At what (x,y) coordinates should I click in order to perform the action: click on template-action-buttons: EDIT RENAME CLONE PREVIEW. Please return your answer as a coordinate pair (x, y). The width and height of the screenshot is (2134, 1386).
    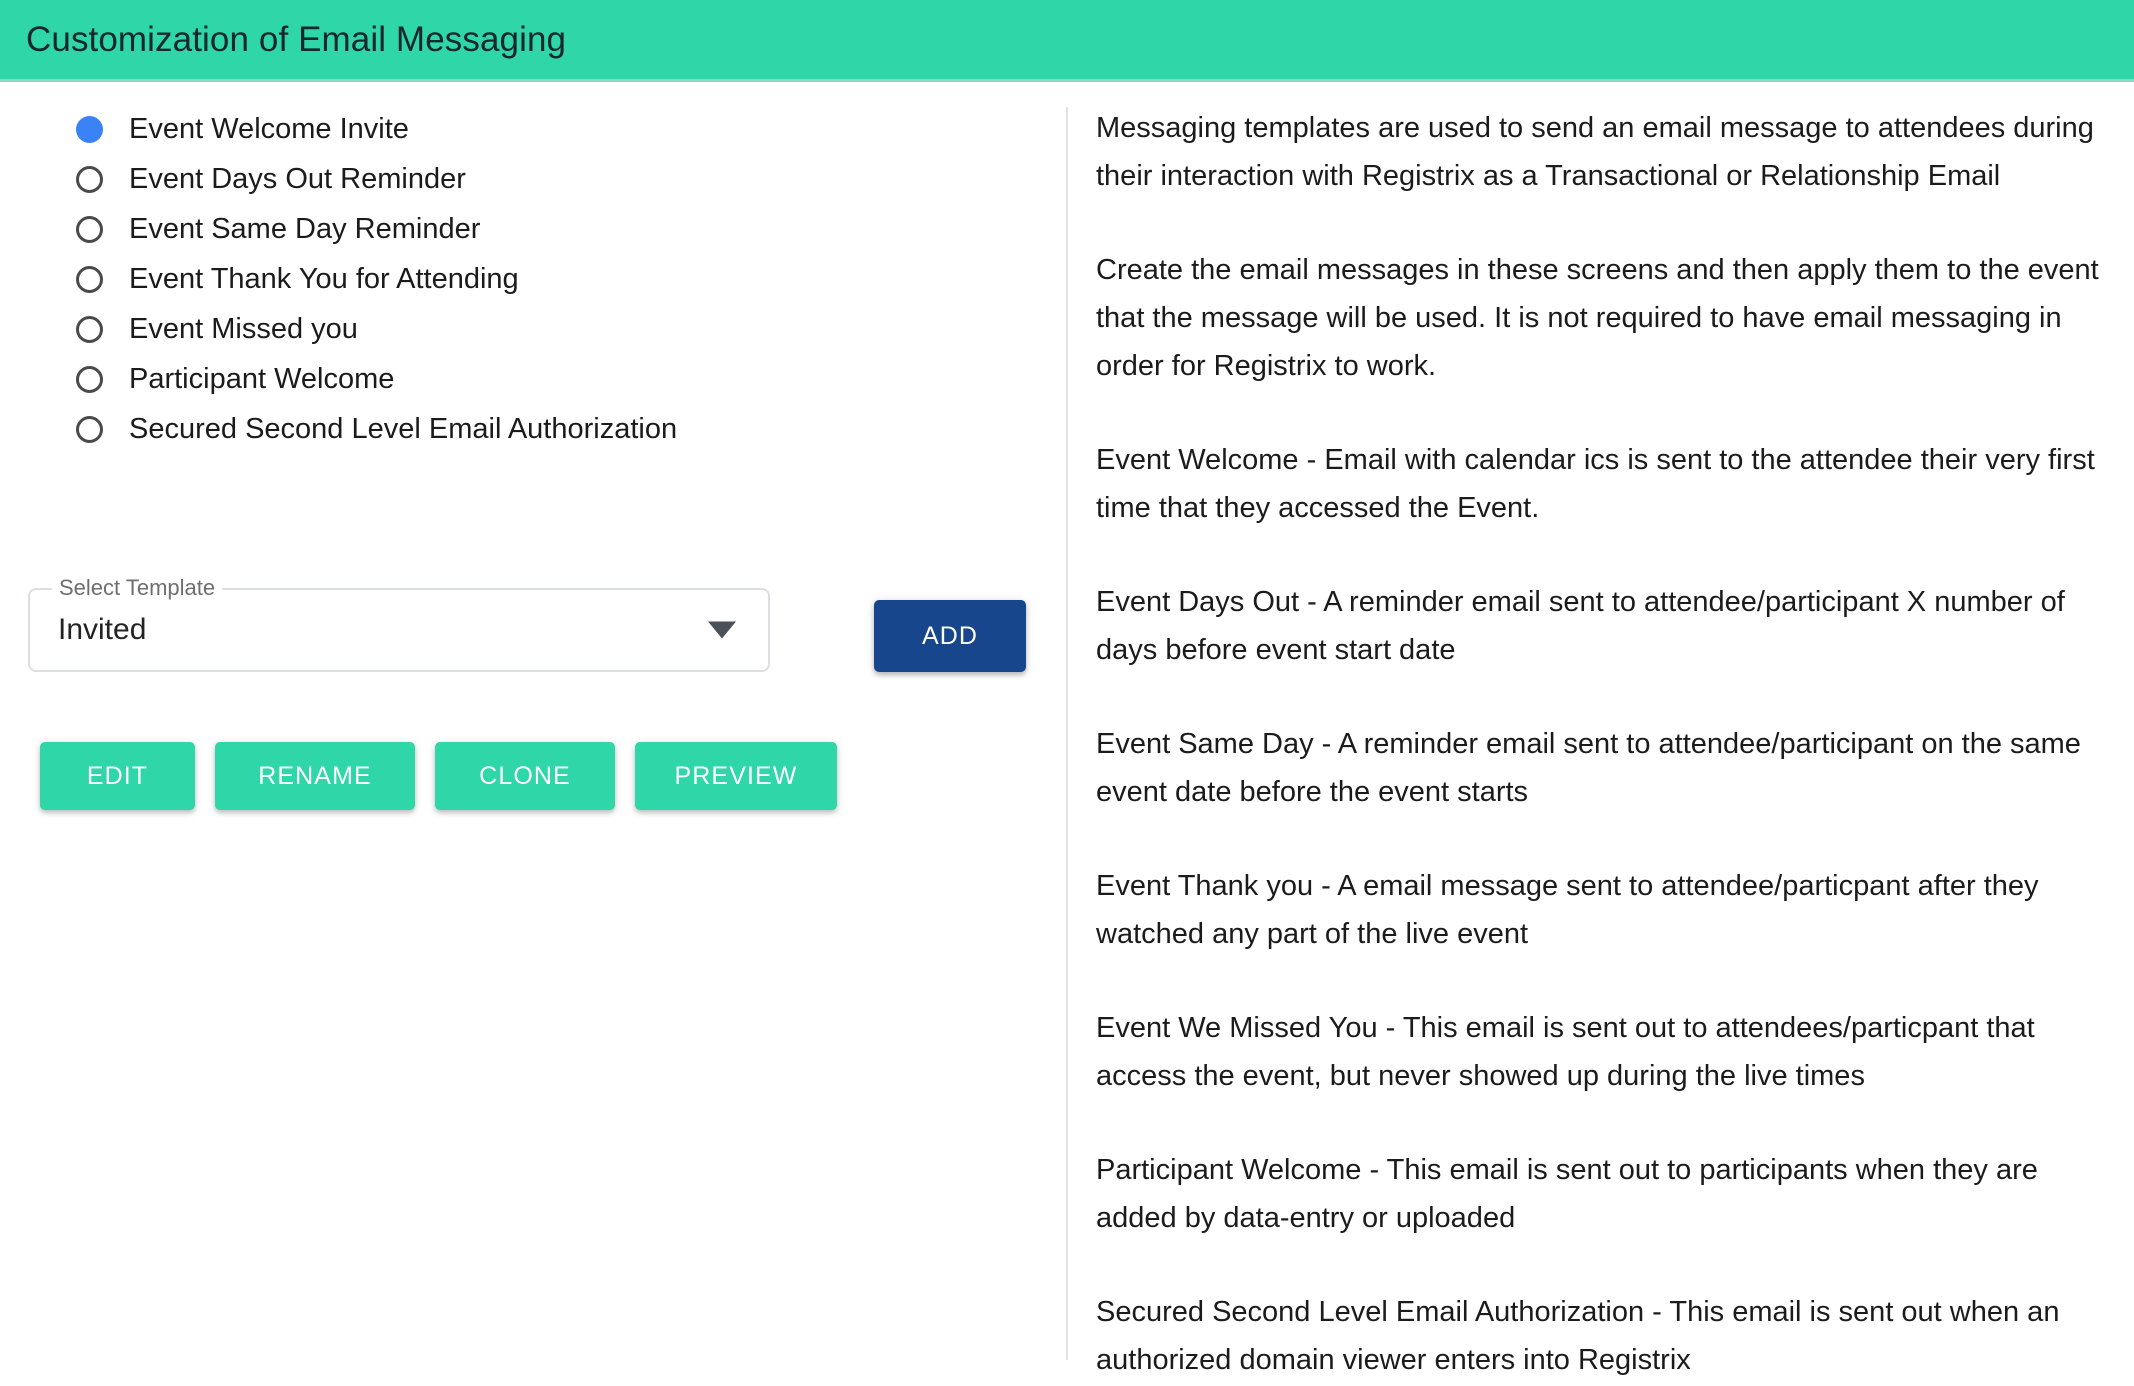
    Looking at the image, I should click on (438, 776).